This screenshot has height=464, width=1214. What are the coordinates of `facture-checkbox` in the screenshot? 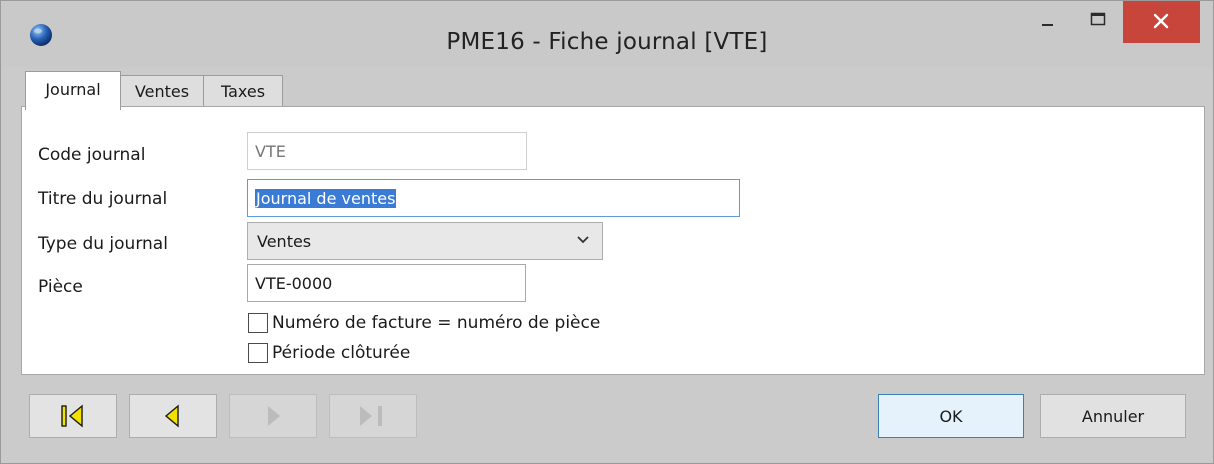 It's located at (258, 323).